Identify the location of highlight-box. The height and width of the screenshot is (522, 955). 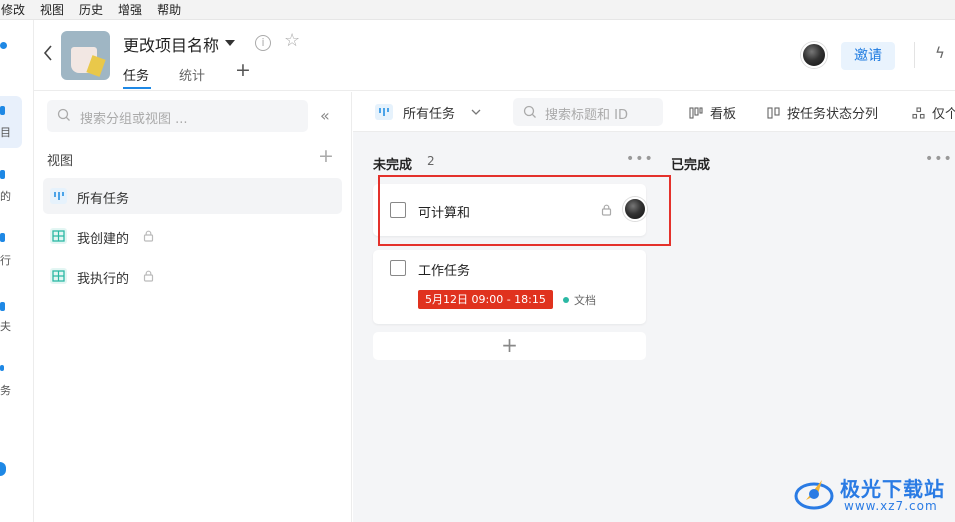
(524, 210).